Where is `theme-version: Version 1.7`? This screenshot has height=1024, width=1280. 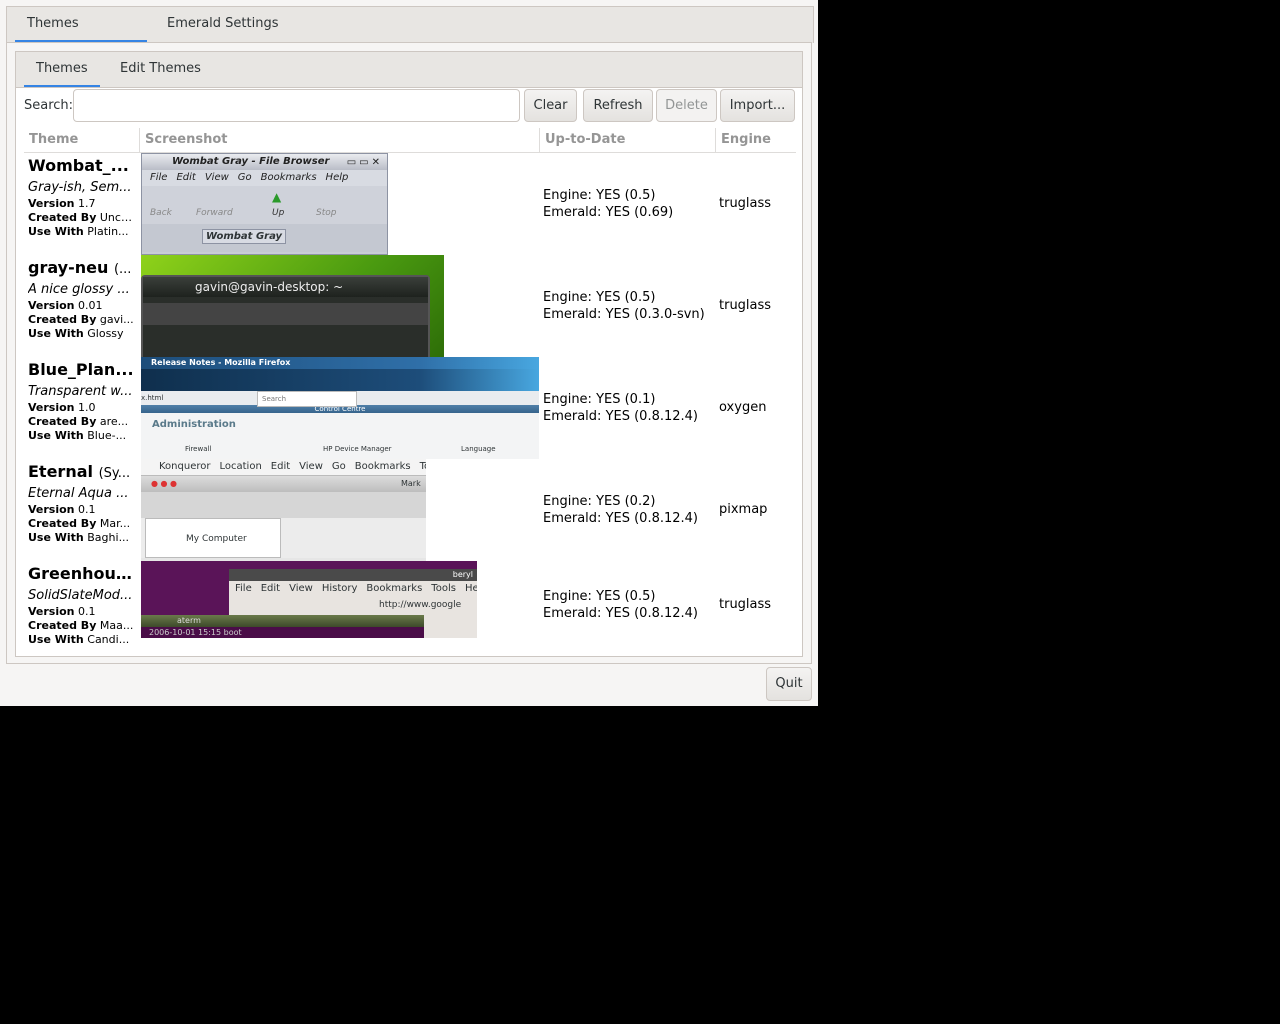
theme-version: Version 1.7 is located at coordinates (62, 203).